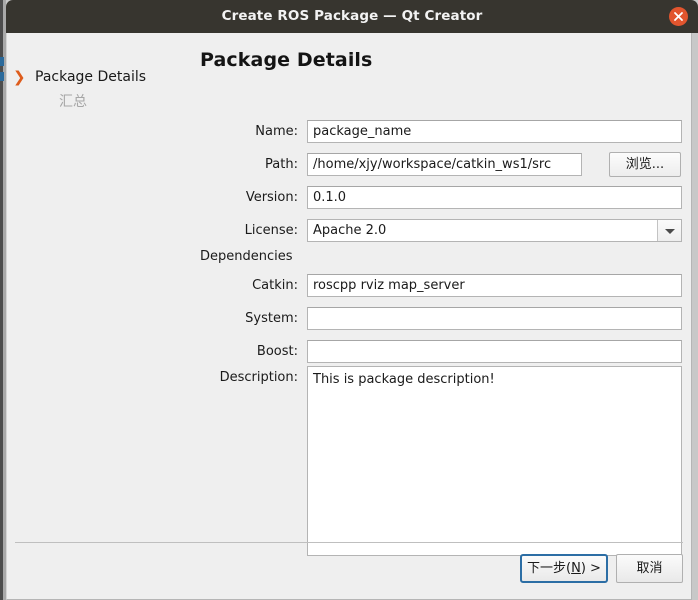 Image resolution: width=698 pixels, height=600 pixels. Describe the element at coordinates (271, 230) in the screenshot. I see `license-label: License:` at that location.